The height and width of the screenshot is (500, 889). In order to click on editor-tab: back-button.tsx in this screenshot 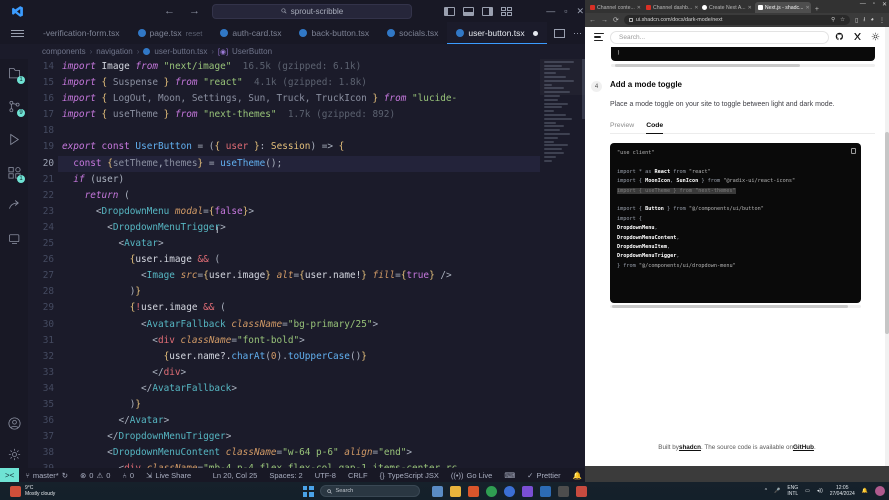, I will do `click(334, 33)`.